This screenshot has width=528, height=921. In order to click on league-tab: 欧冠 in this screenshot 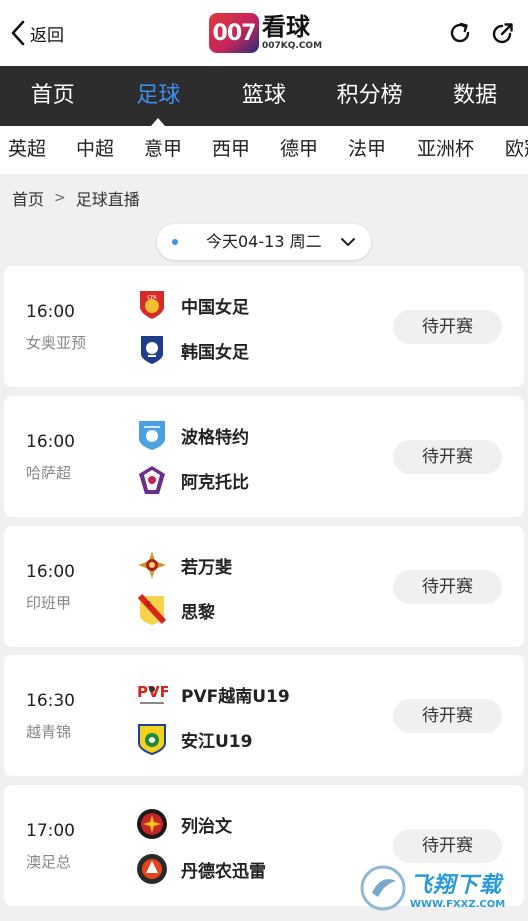, I will do `click(516, 150)`.